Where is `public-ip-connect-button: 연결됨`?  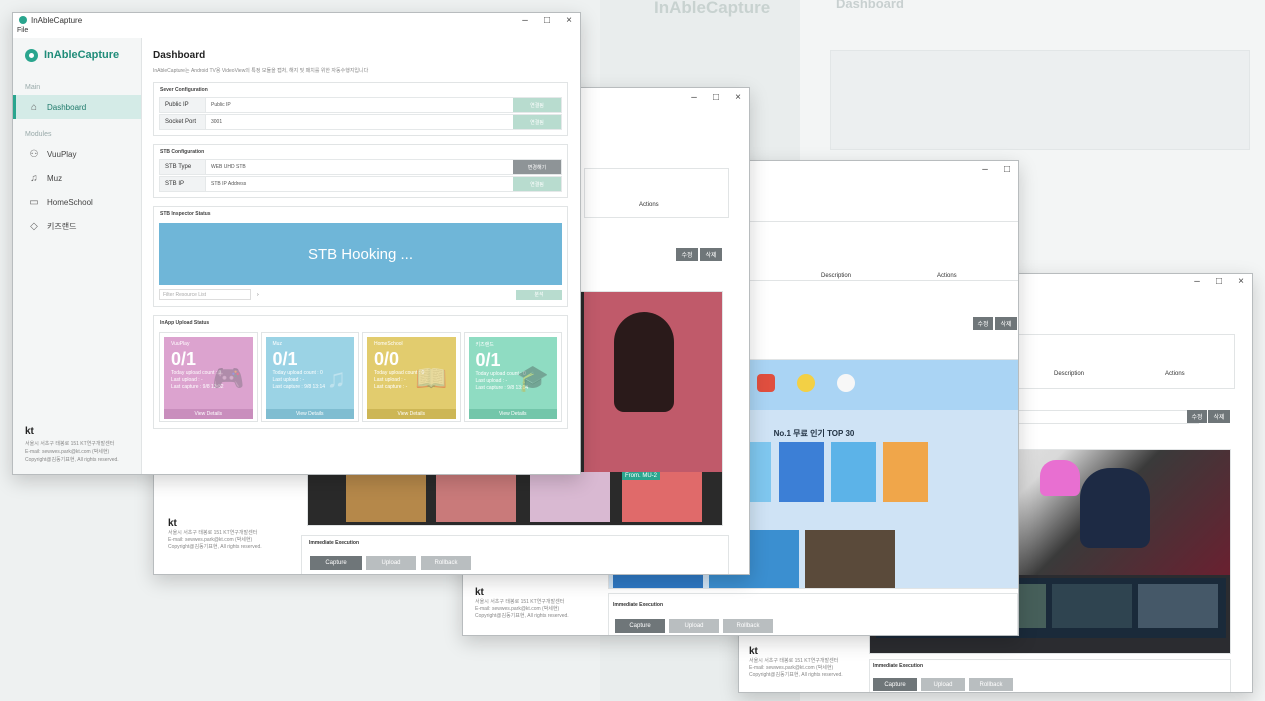
public-ip-connect-button: 연결됨 is located at coordinates (537, 105).